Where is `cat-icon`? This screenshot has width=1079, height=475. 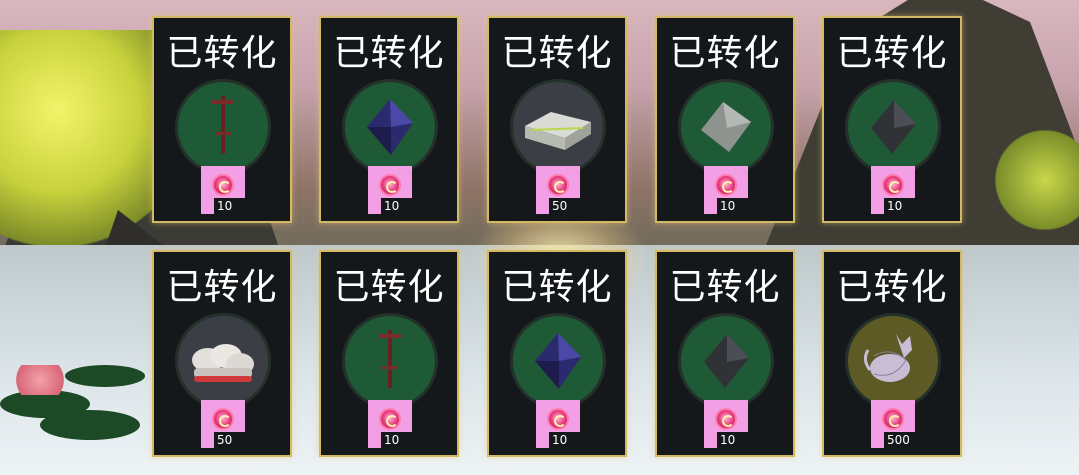
cat-icon is located at coordinates (887, 358).